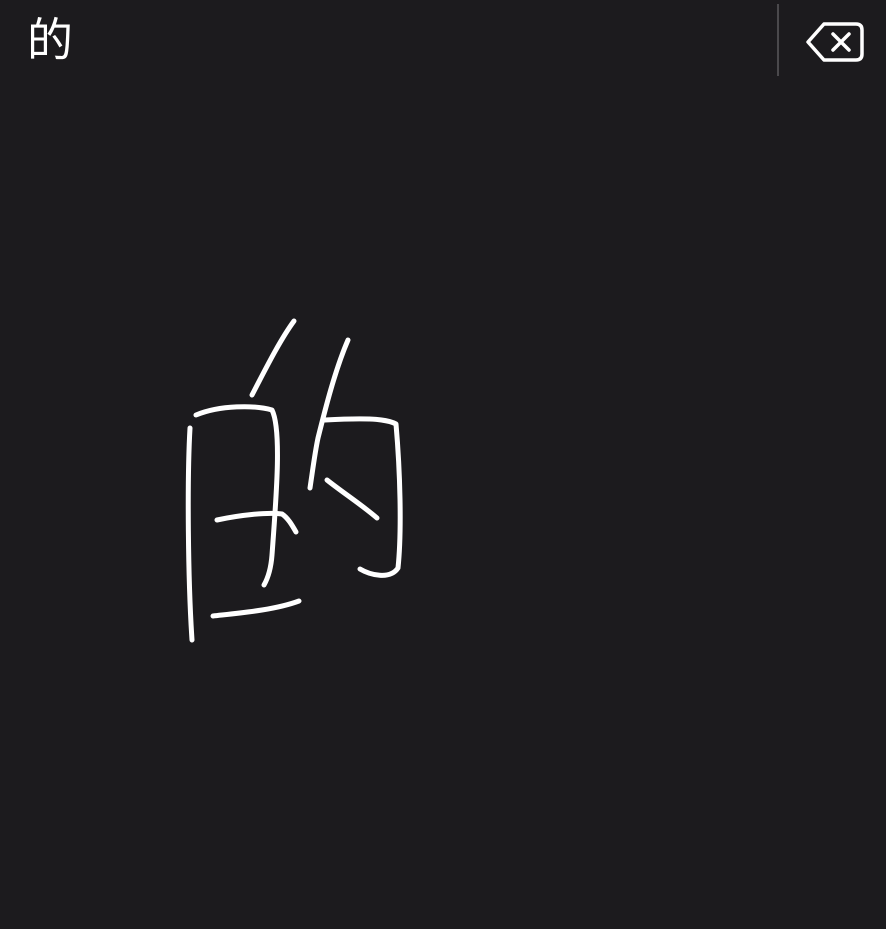  I want to click on delete-button, so click(835, 42).